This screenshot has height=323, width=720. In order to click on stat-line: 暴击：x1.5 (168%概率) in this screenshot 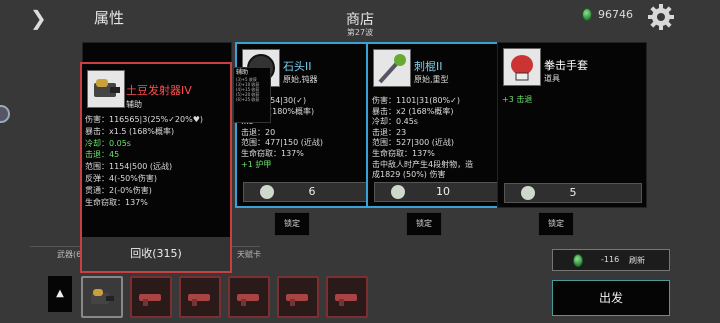, I will do `click(130, 131)`.